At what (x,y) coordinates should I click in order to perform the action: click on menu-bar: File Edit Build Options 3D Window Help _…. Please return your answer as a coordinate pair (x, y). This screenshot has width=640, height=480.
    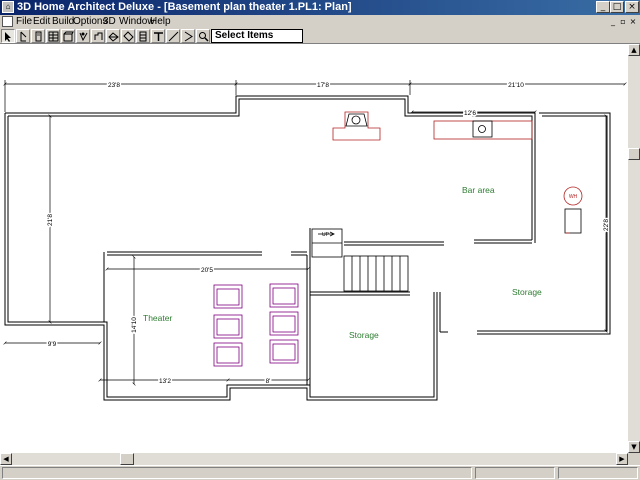
    Looking at the image, I should click on (320, 22).